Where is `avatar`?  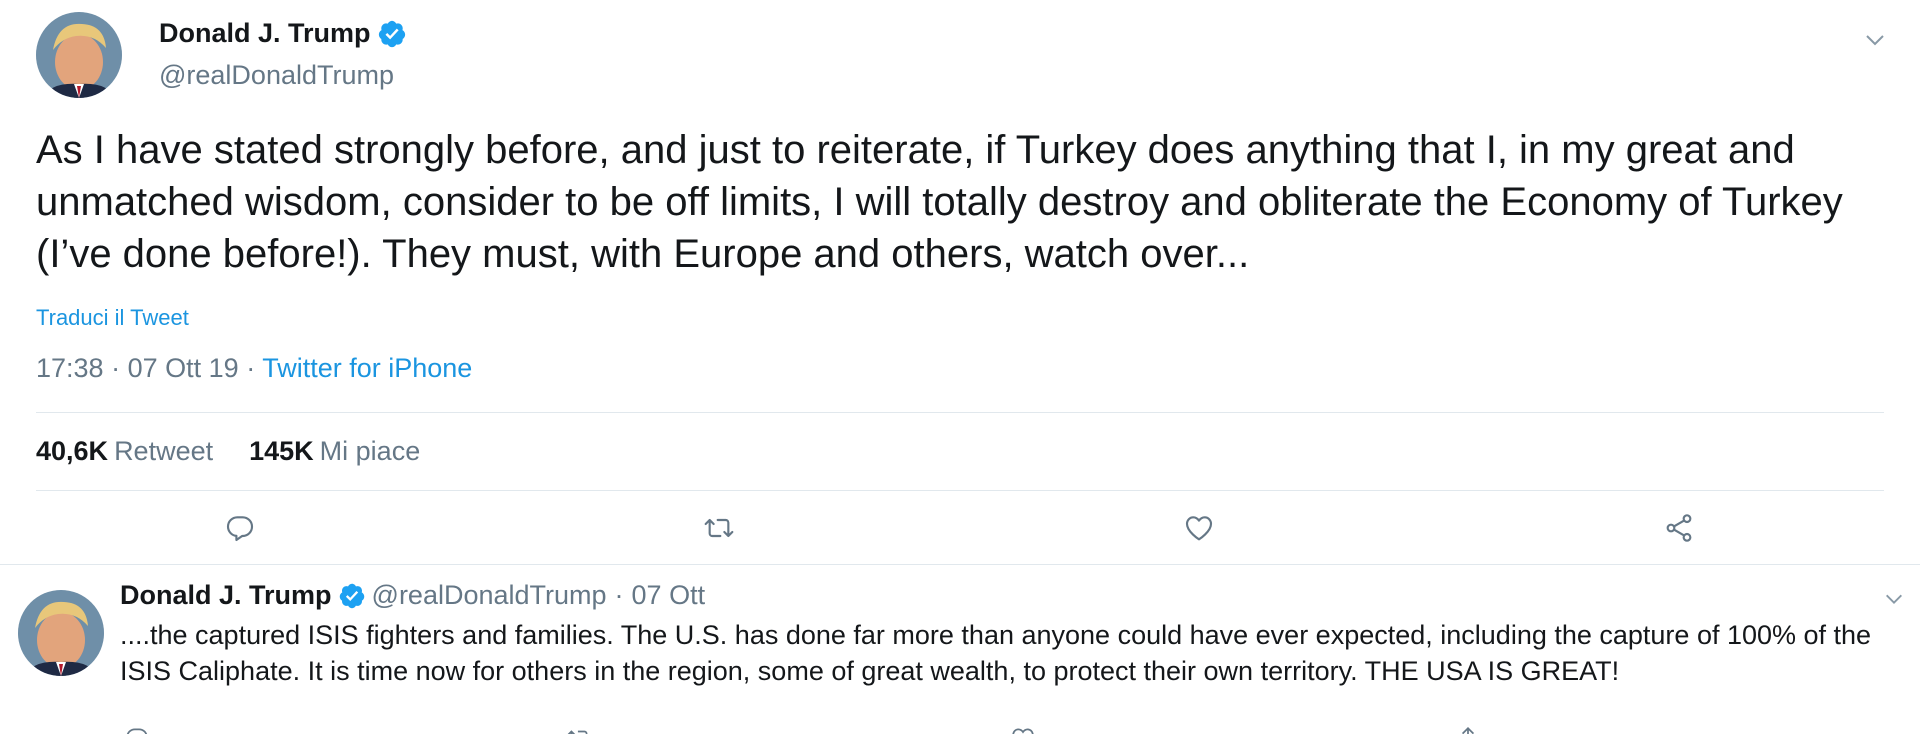 avatar is located at coordinates (79, 55).